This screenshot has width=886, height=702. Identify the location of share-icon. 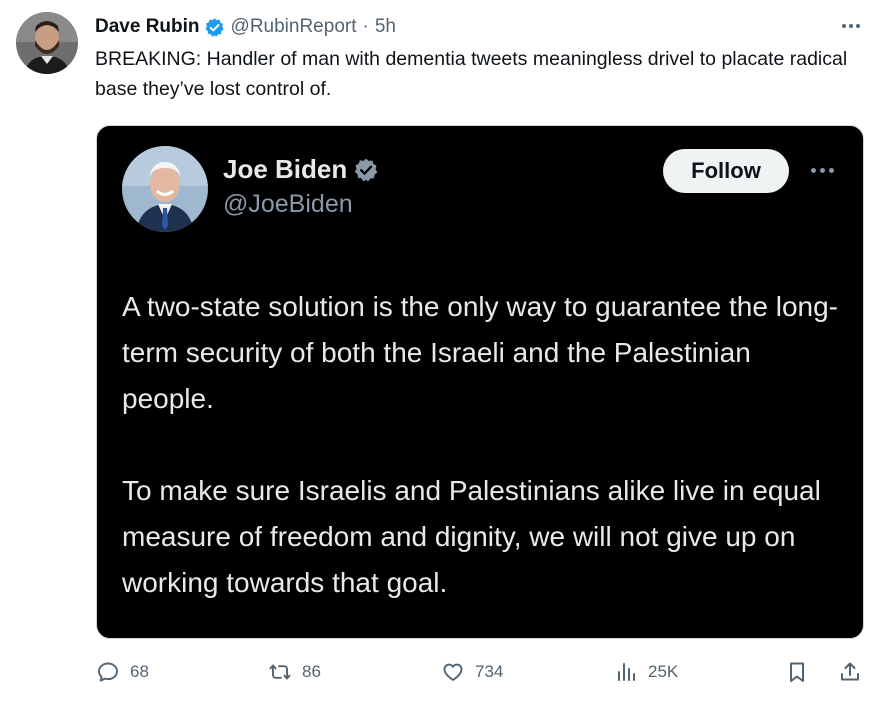
(850, 671).